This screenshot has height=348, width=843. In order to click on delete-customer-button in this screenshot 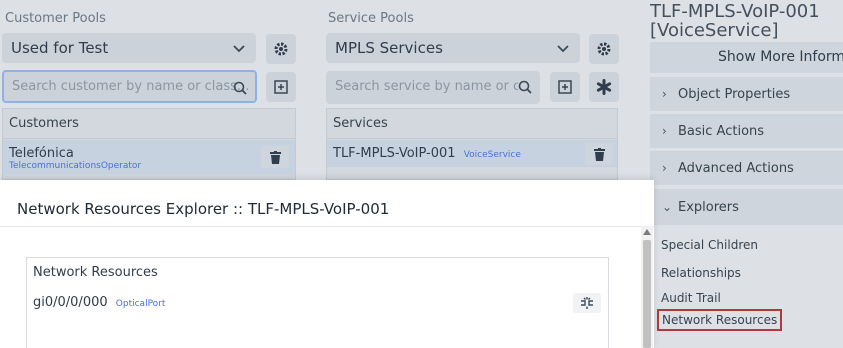, I will do `click(275, 157)`.